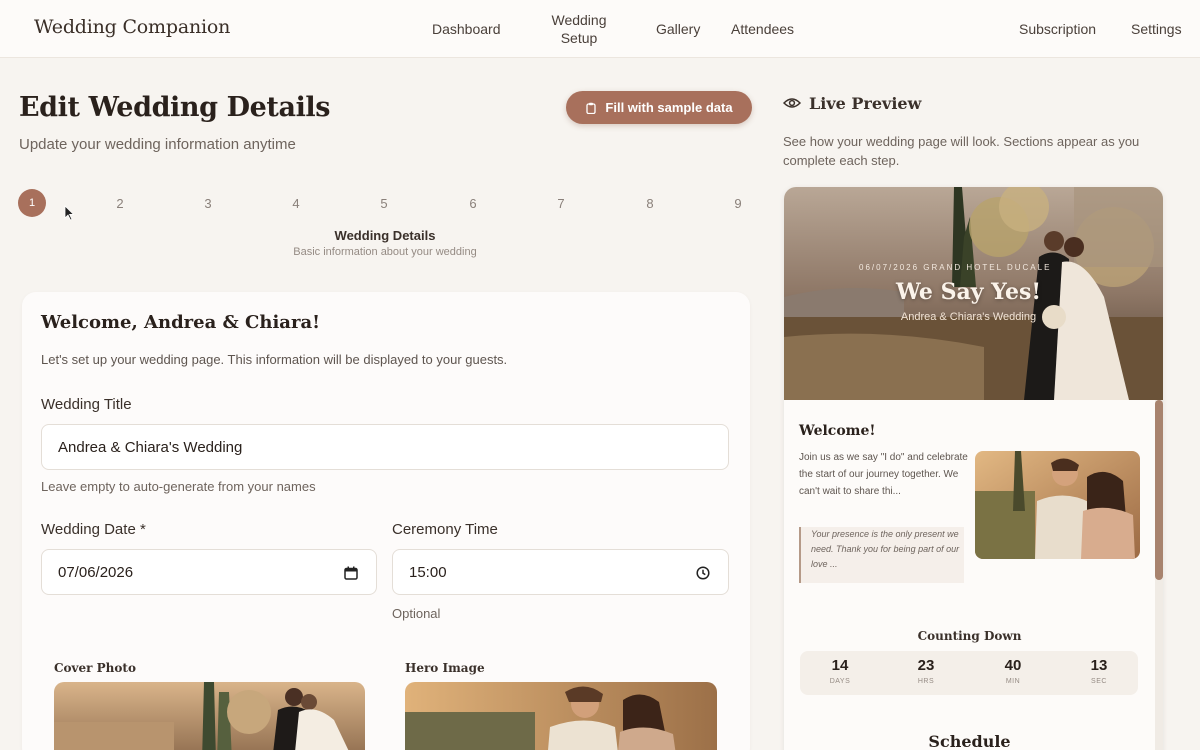  Describe the element at coordinates (428, 572) in the screenshot. I see `ceremony-time-value: 15:00` at that location.